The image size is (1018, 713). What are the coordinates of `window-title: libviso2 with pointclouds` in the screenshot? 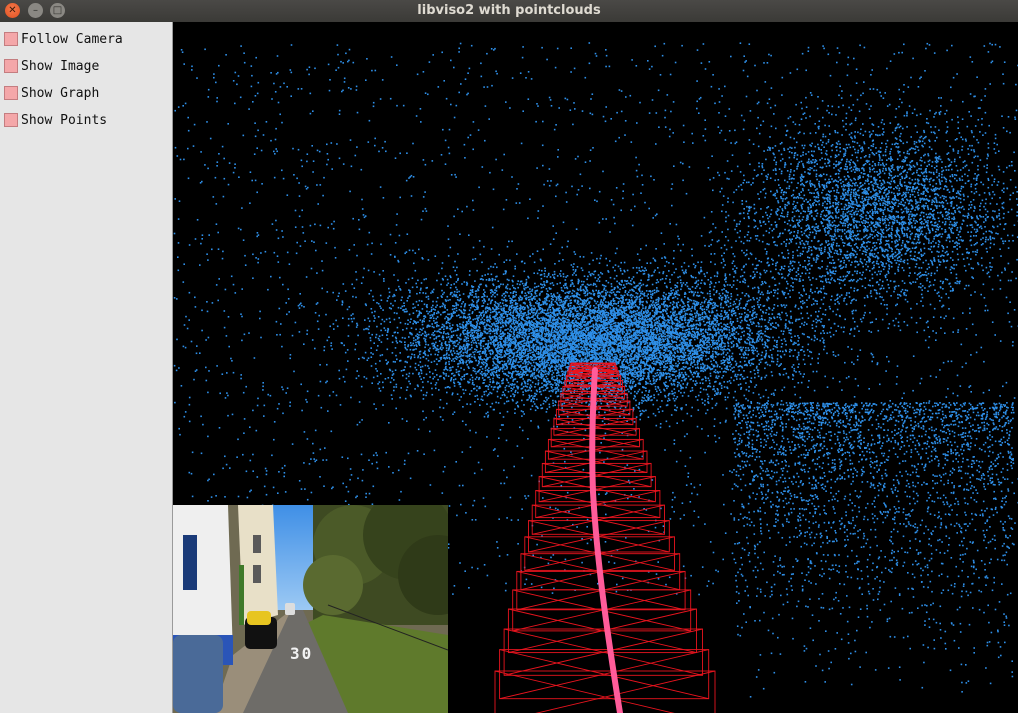 It's located at (509, 10).